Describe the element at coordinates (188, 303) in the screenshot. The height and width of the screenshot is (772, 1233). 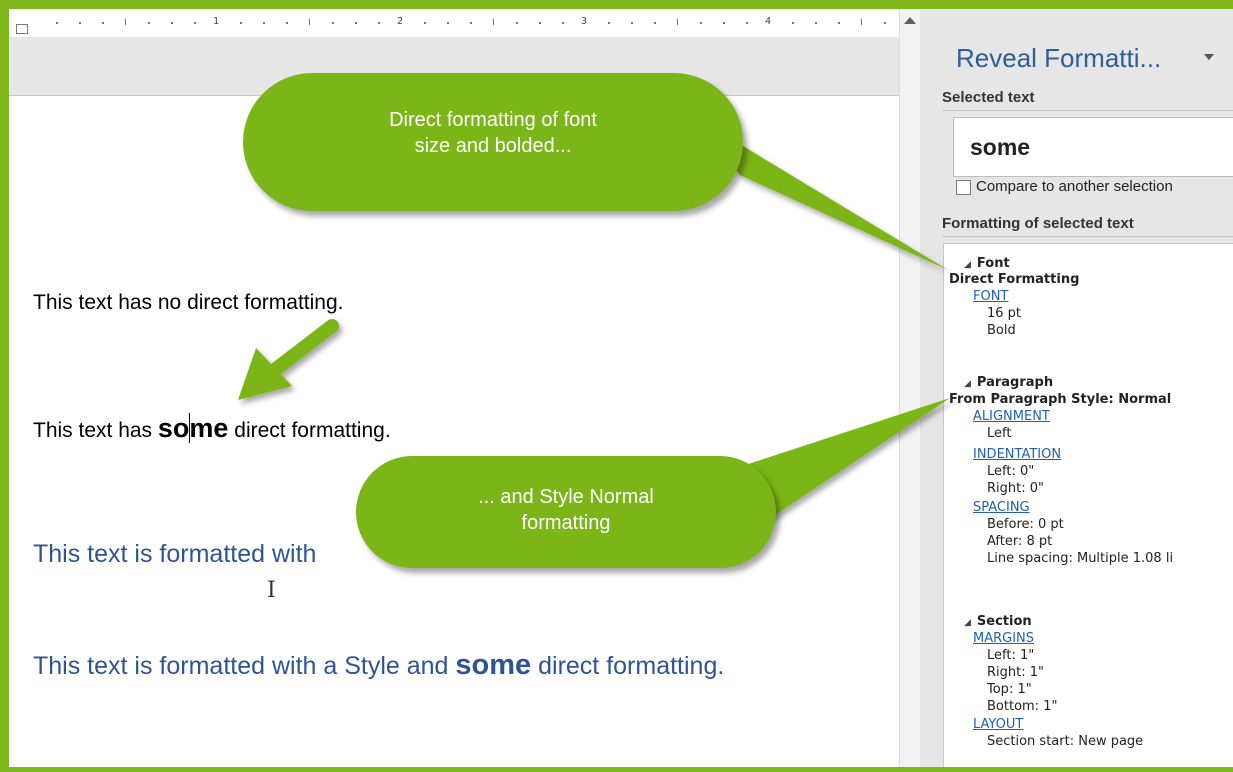
I see `doc-line-no-formatting: This text has no direct formatting.` at that location.